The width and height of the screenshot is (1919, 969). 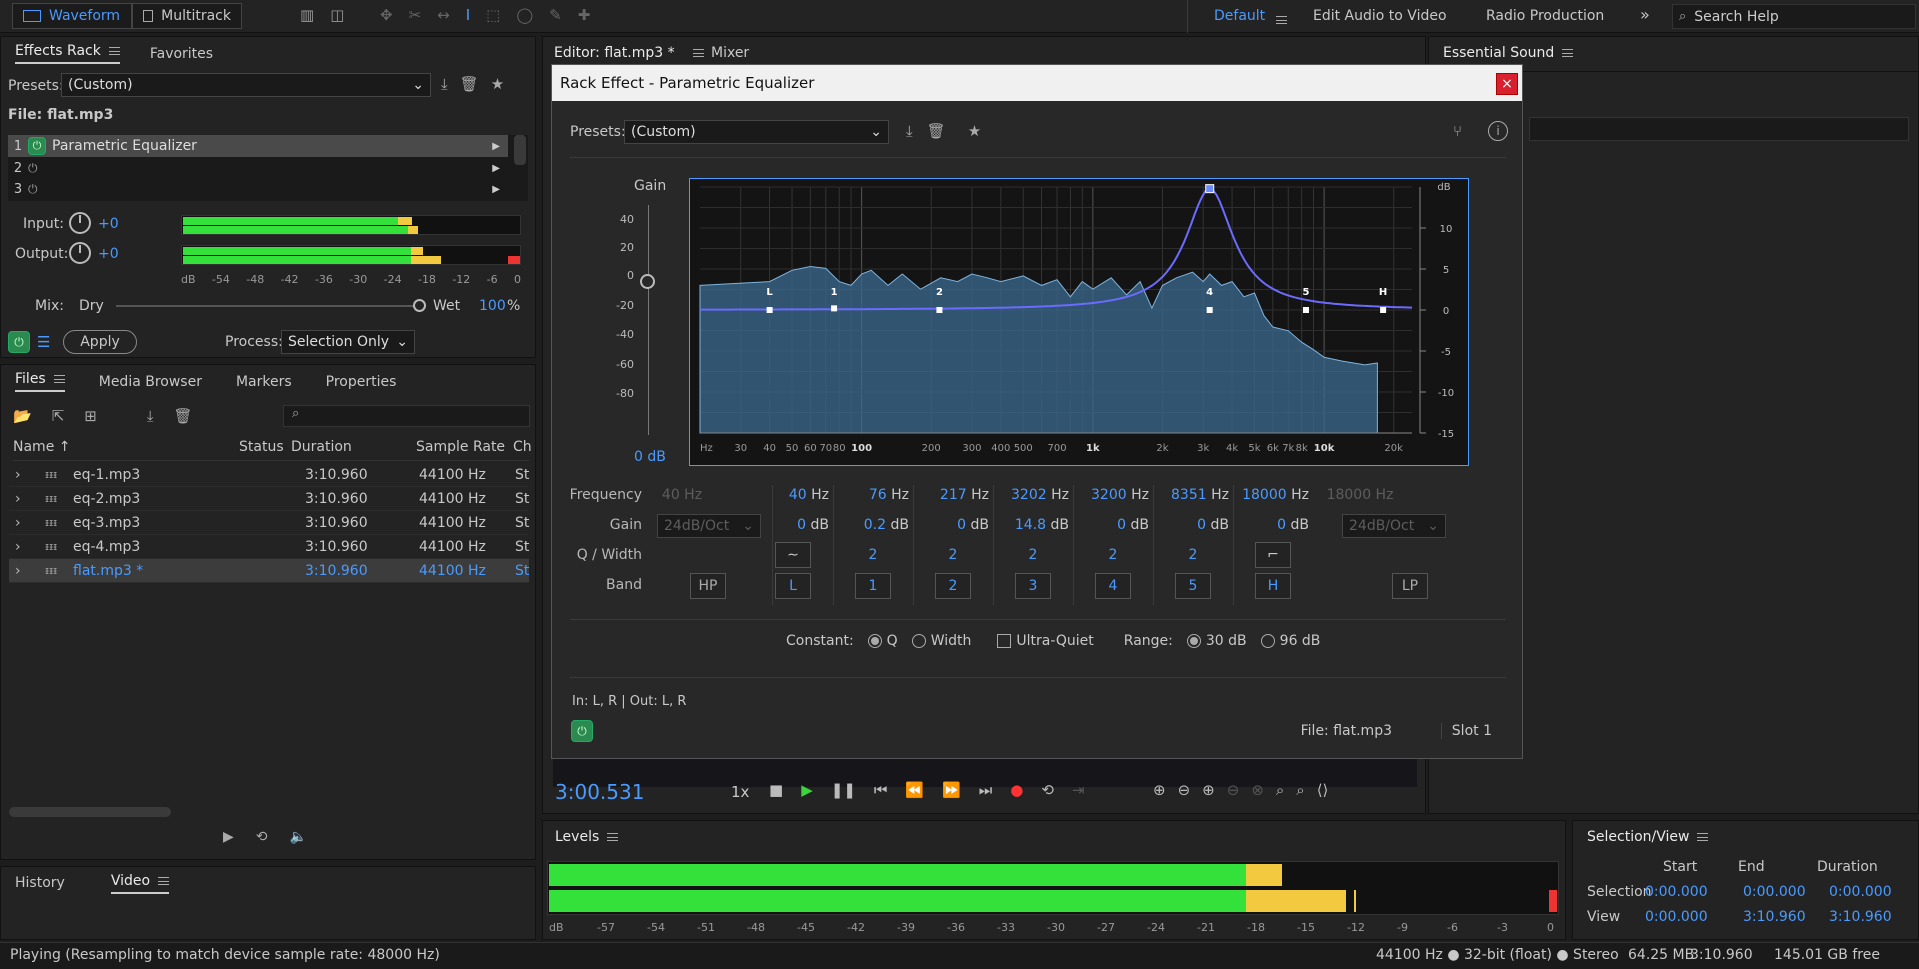 What do you see at coordinates (361, 382) in the screenshot?
I see `tab-properties: Properties` at bounding box center [361, 382].